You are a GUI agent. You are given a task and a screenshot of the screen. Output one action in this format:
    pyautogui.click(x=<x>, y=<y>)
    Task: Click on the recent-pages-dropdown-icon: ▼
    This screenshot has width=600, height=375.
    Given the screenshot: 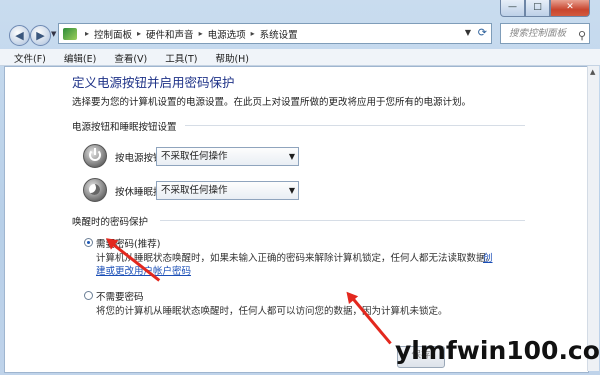 What is the action you would take?
    pyautogui.click(x=53, y=34)
    